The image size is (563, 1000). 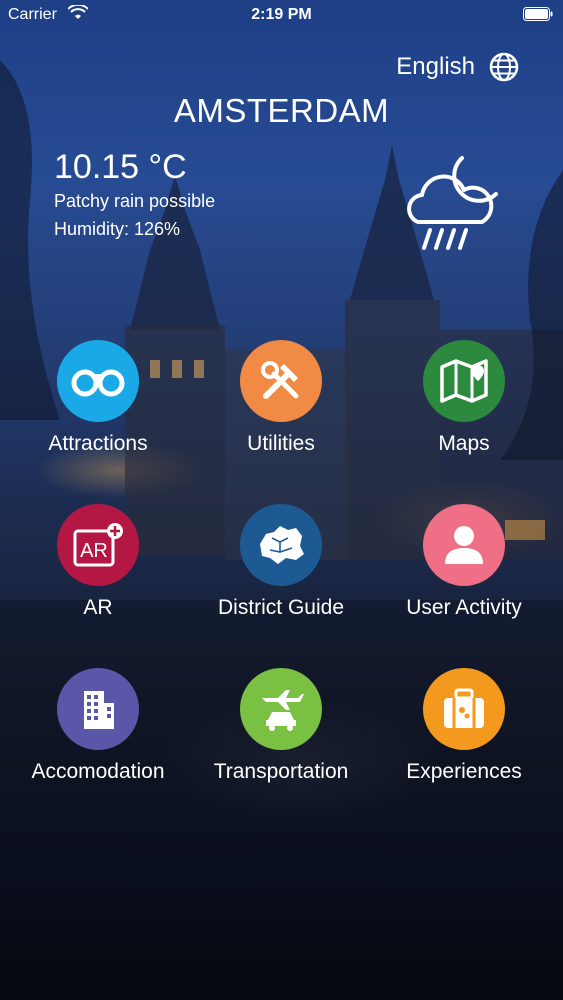 I want to click on ar-icon: AR, so click(x=98, y=545).